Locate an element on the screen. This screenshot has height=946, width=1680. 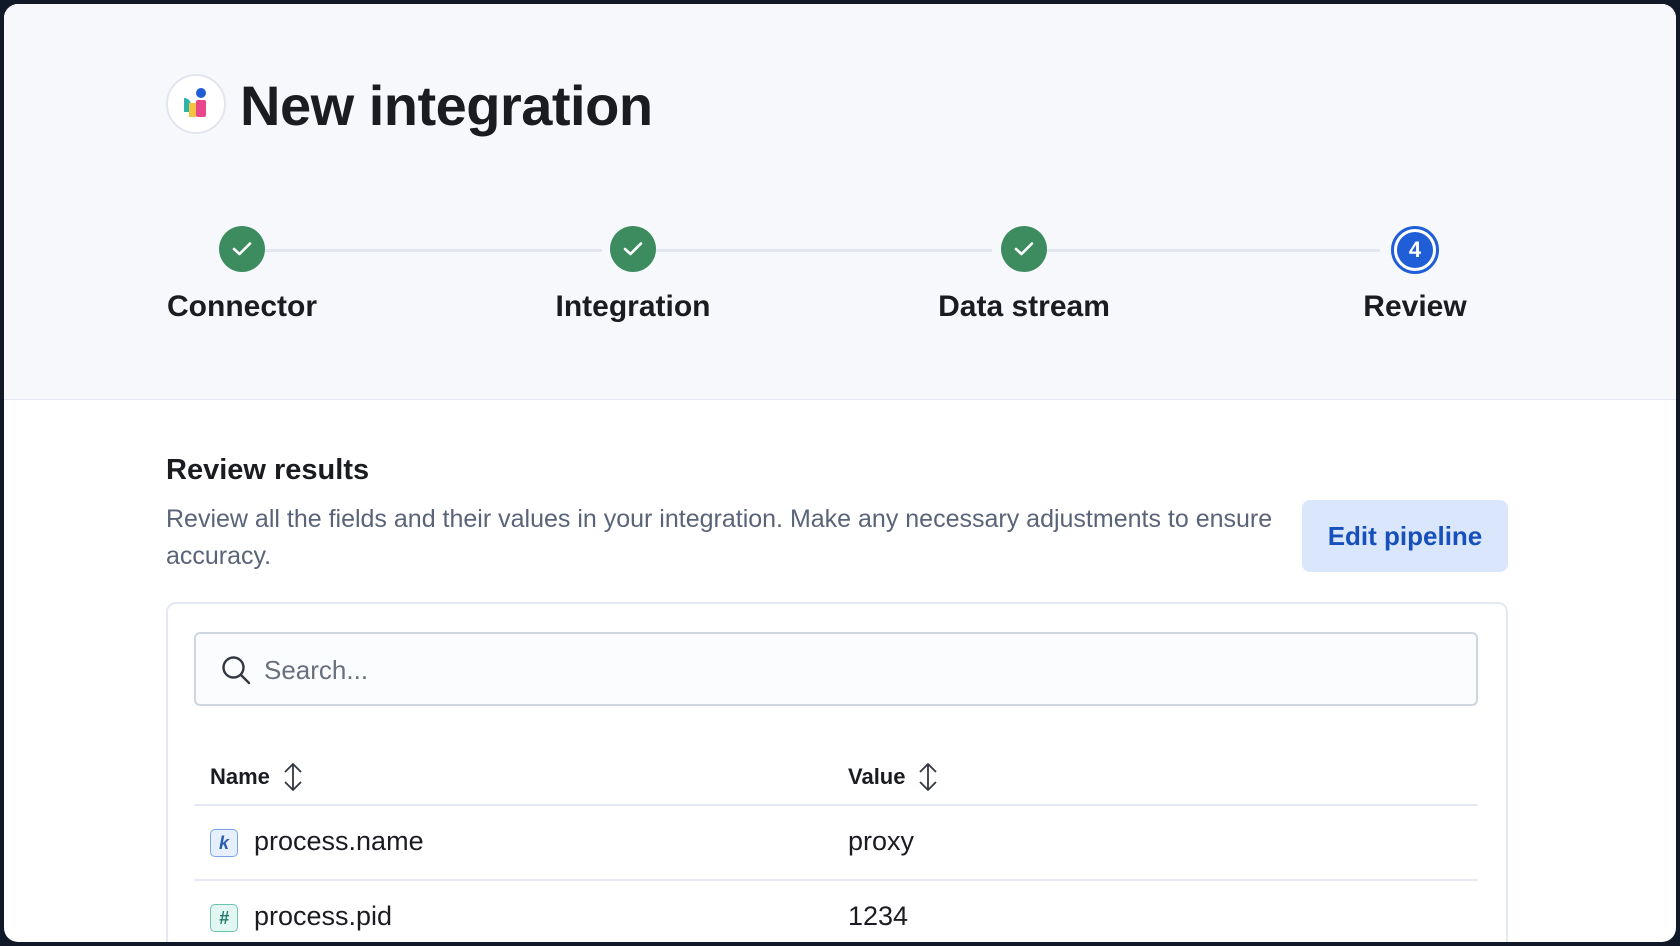
step-review-number: 4 is located at coordinates (1415, 250).